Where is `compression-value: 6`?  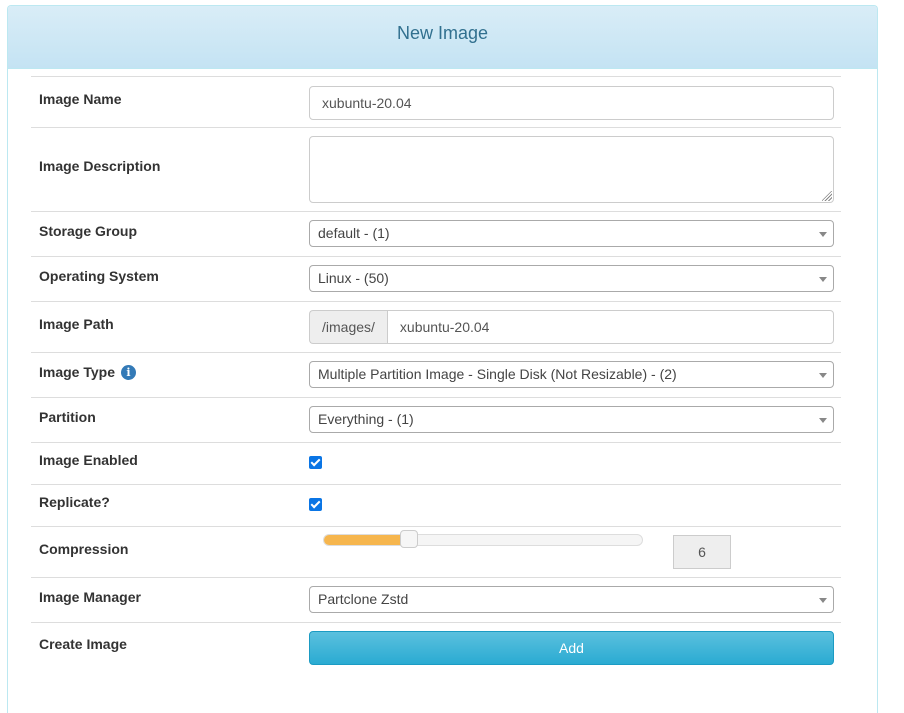 compression-value: 6 is located at coordinates (702, 552).